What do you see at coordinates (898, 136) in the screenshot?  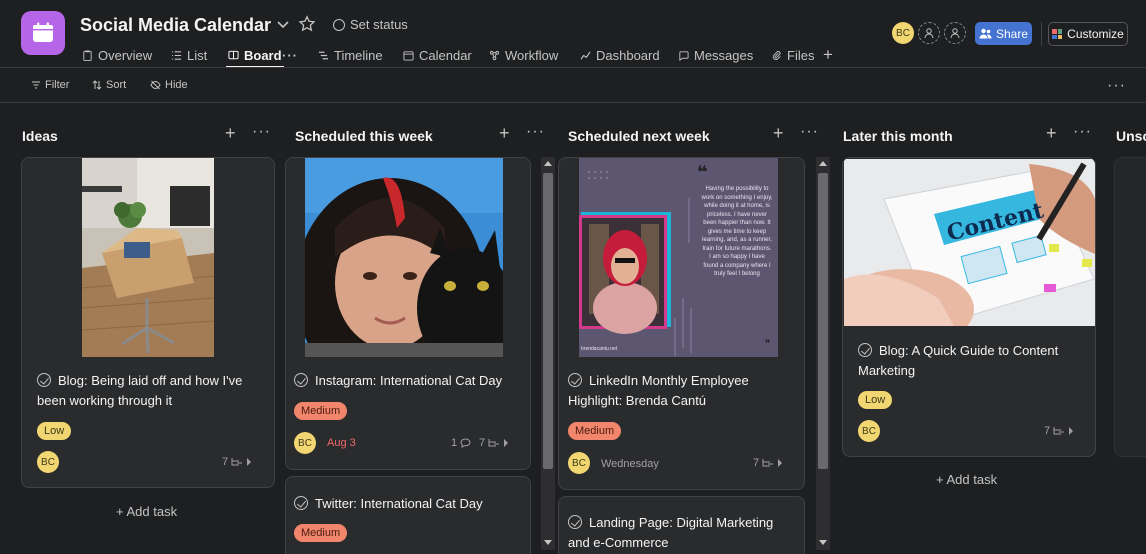 I see `column-title-later-this-month: Later this month` at bounding box center [898, 136].